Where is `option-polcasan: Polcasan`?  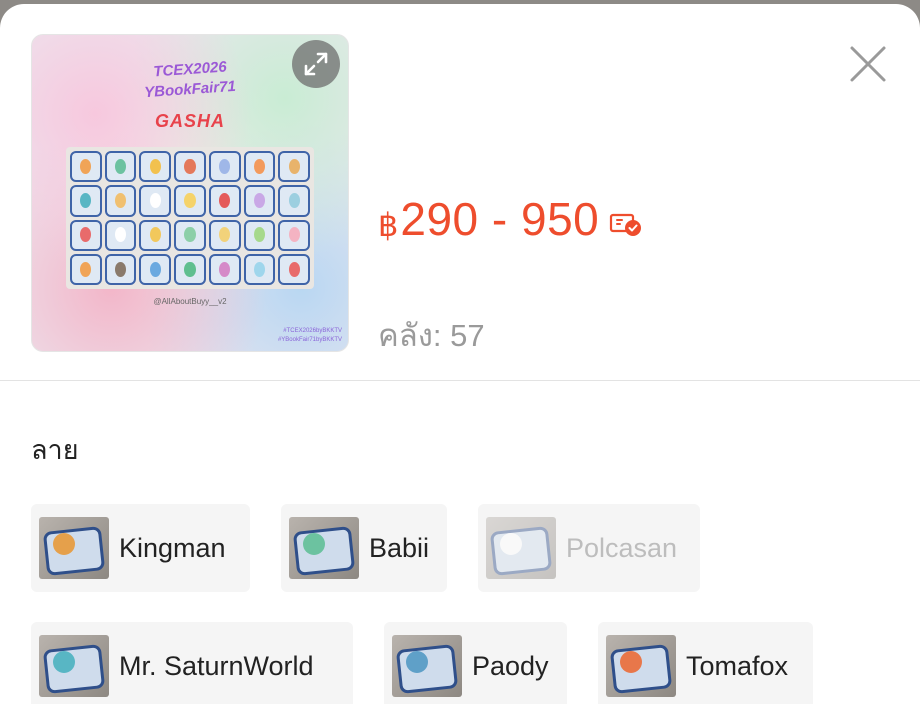
option-polcasan: Polcasan is located at coordinates (589, 548).